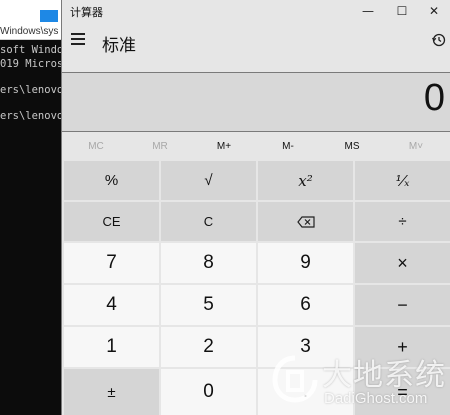 This screenshot has height=415, width=450. I want to click on digit-1-button: 1, so click(111, 347).